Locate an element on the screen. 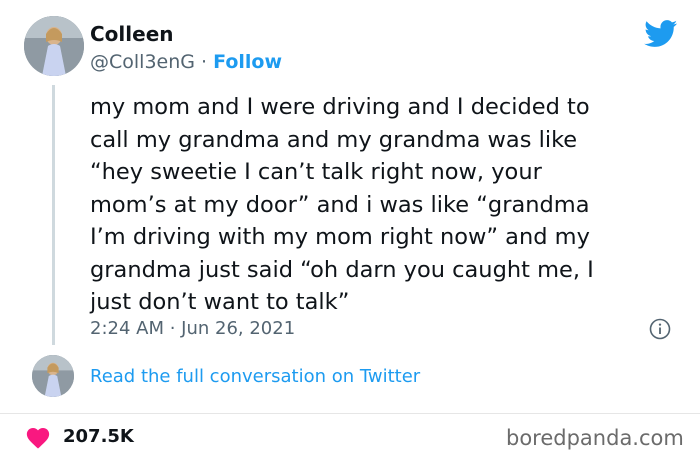 Image resolution: width=700 pixels, height=461 pixels. follow-button: Follow is located at coordinates (247, 62).